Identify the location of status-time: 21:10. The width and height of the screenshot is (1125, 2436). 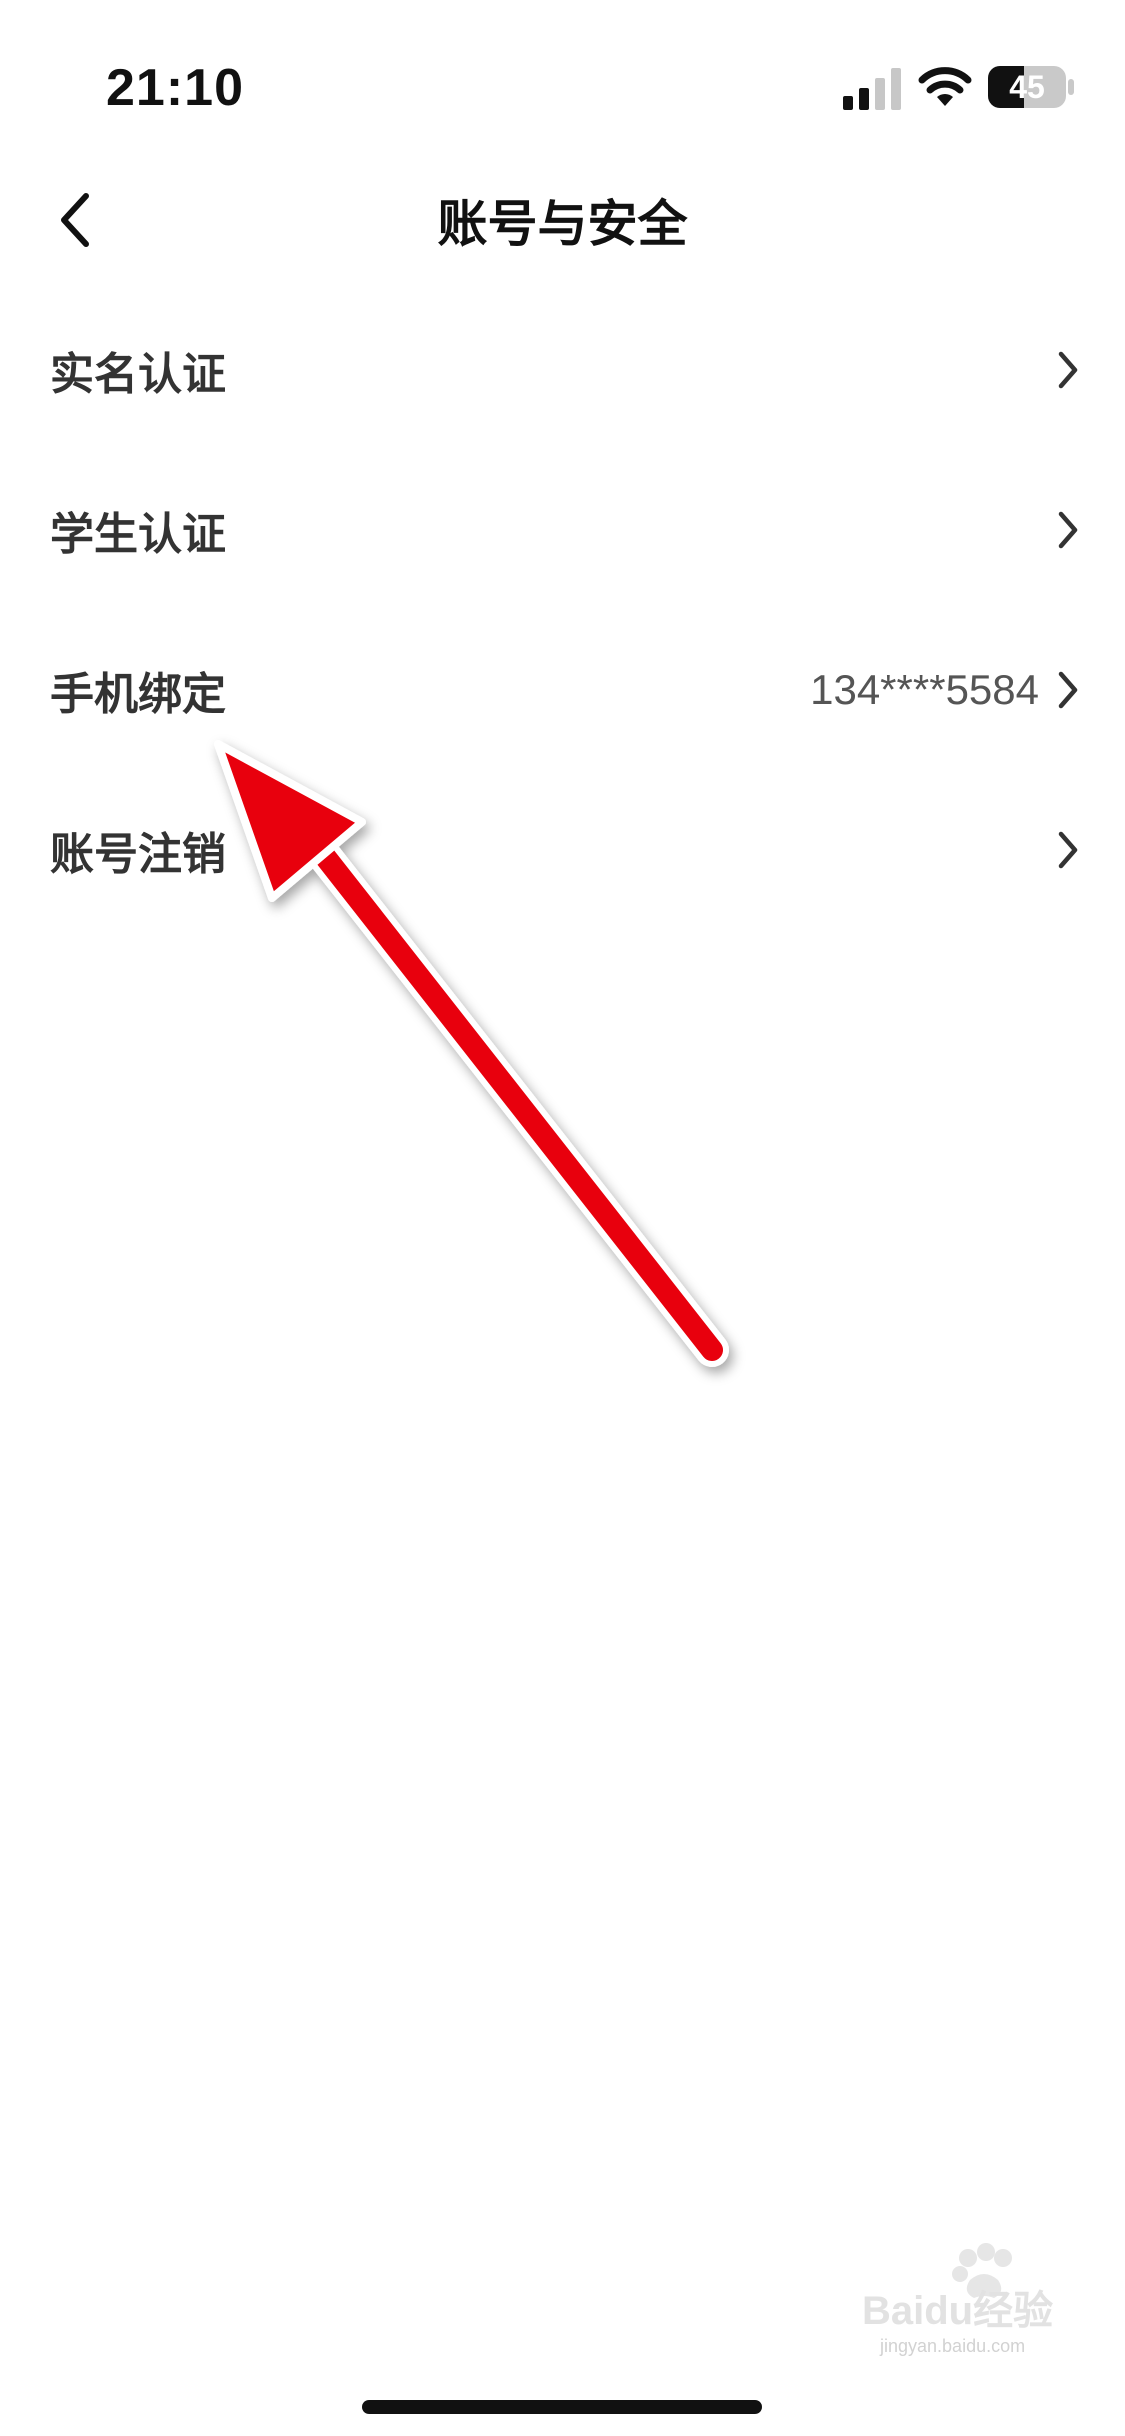
(175, 88).